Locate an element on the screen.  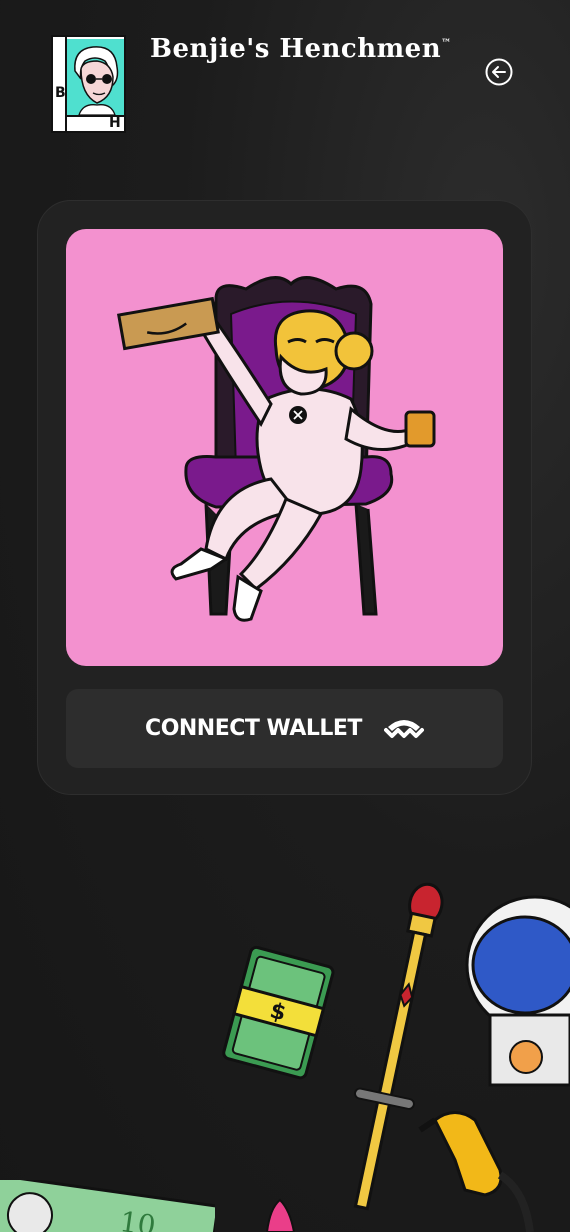
portrait-image is located at coordinates (95, 77).